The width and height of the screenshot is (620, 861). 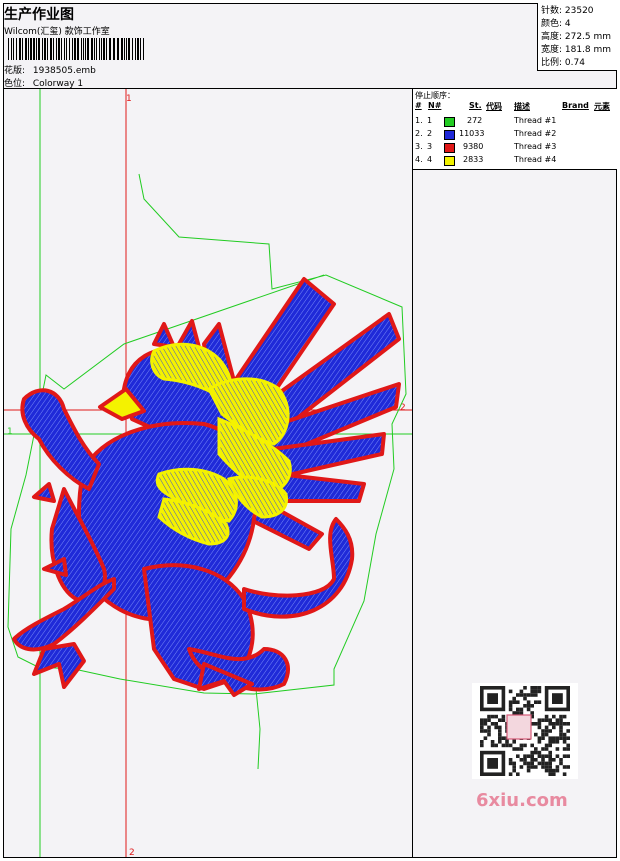 What do you see at coordinates (535, 120) in the screenshot?
I see `row-desc: Thread #1` at bounding box center [535, 120].